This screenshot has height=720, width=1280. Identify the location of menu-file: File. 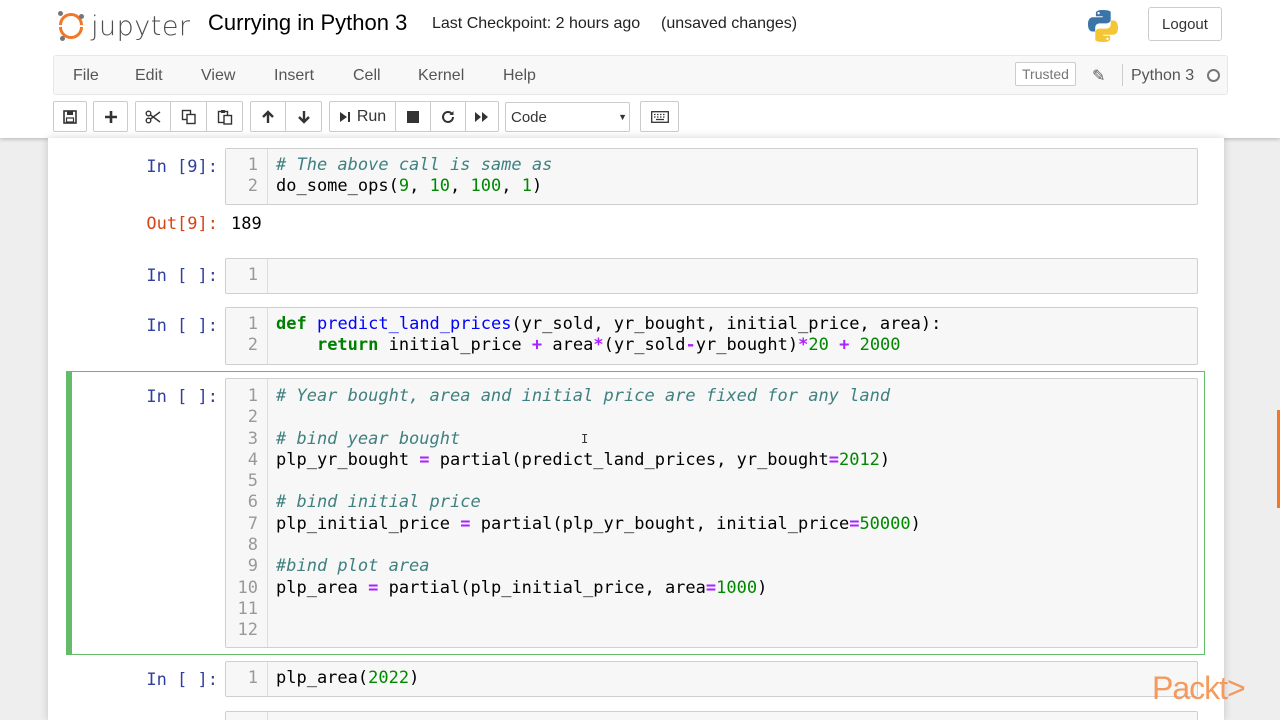
(86, 76).